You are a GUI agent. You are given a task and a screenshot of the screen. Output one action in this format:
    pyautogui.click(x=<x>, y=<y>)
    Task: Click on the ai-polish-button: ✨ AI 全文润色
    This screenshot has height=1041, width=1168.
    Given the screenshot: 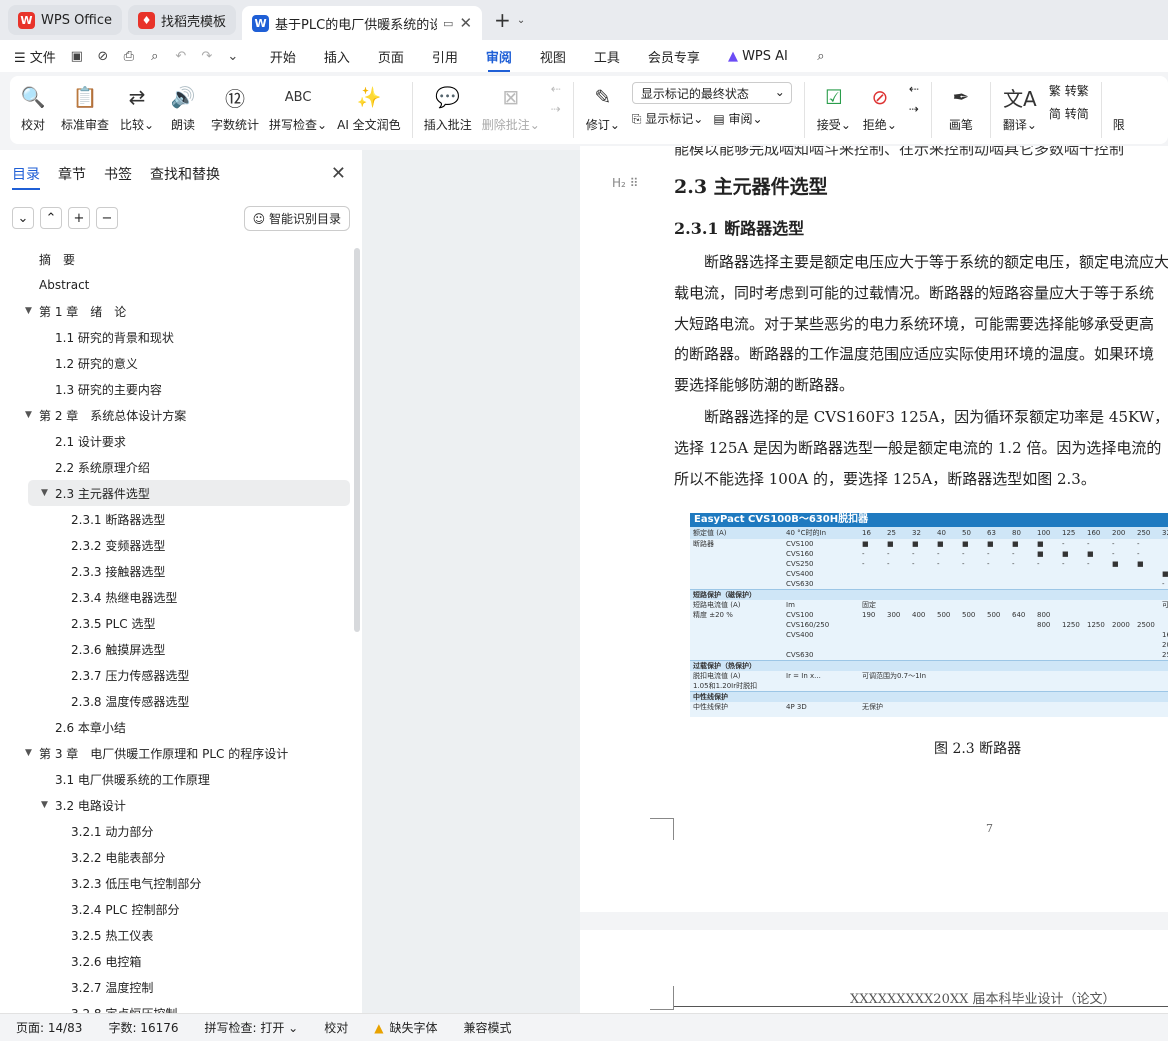 What is the action you would take?
    pyautogui.click(x=369, y=107)
    